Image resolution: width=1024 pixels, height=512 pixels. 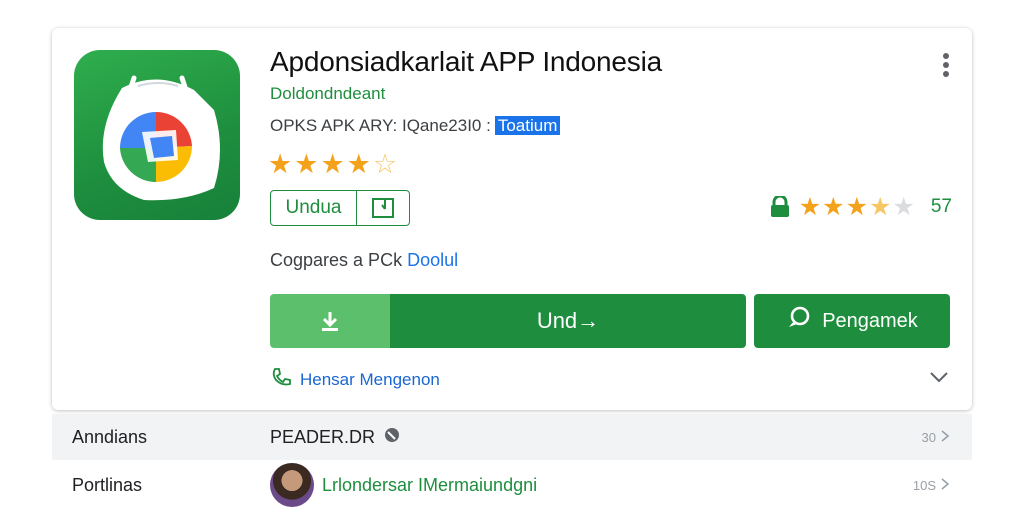 What do you see at coordinates (870, 320) in the screenshot?
I see `secondary-button-label: Pengamek` at bounding box center [870, 320].